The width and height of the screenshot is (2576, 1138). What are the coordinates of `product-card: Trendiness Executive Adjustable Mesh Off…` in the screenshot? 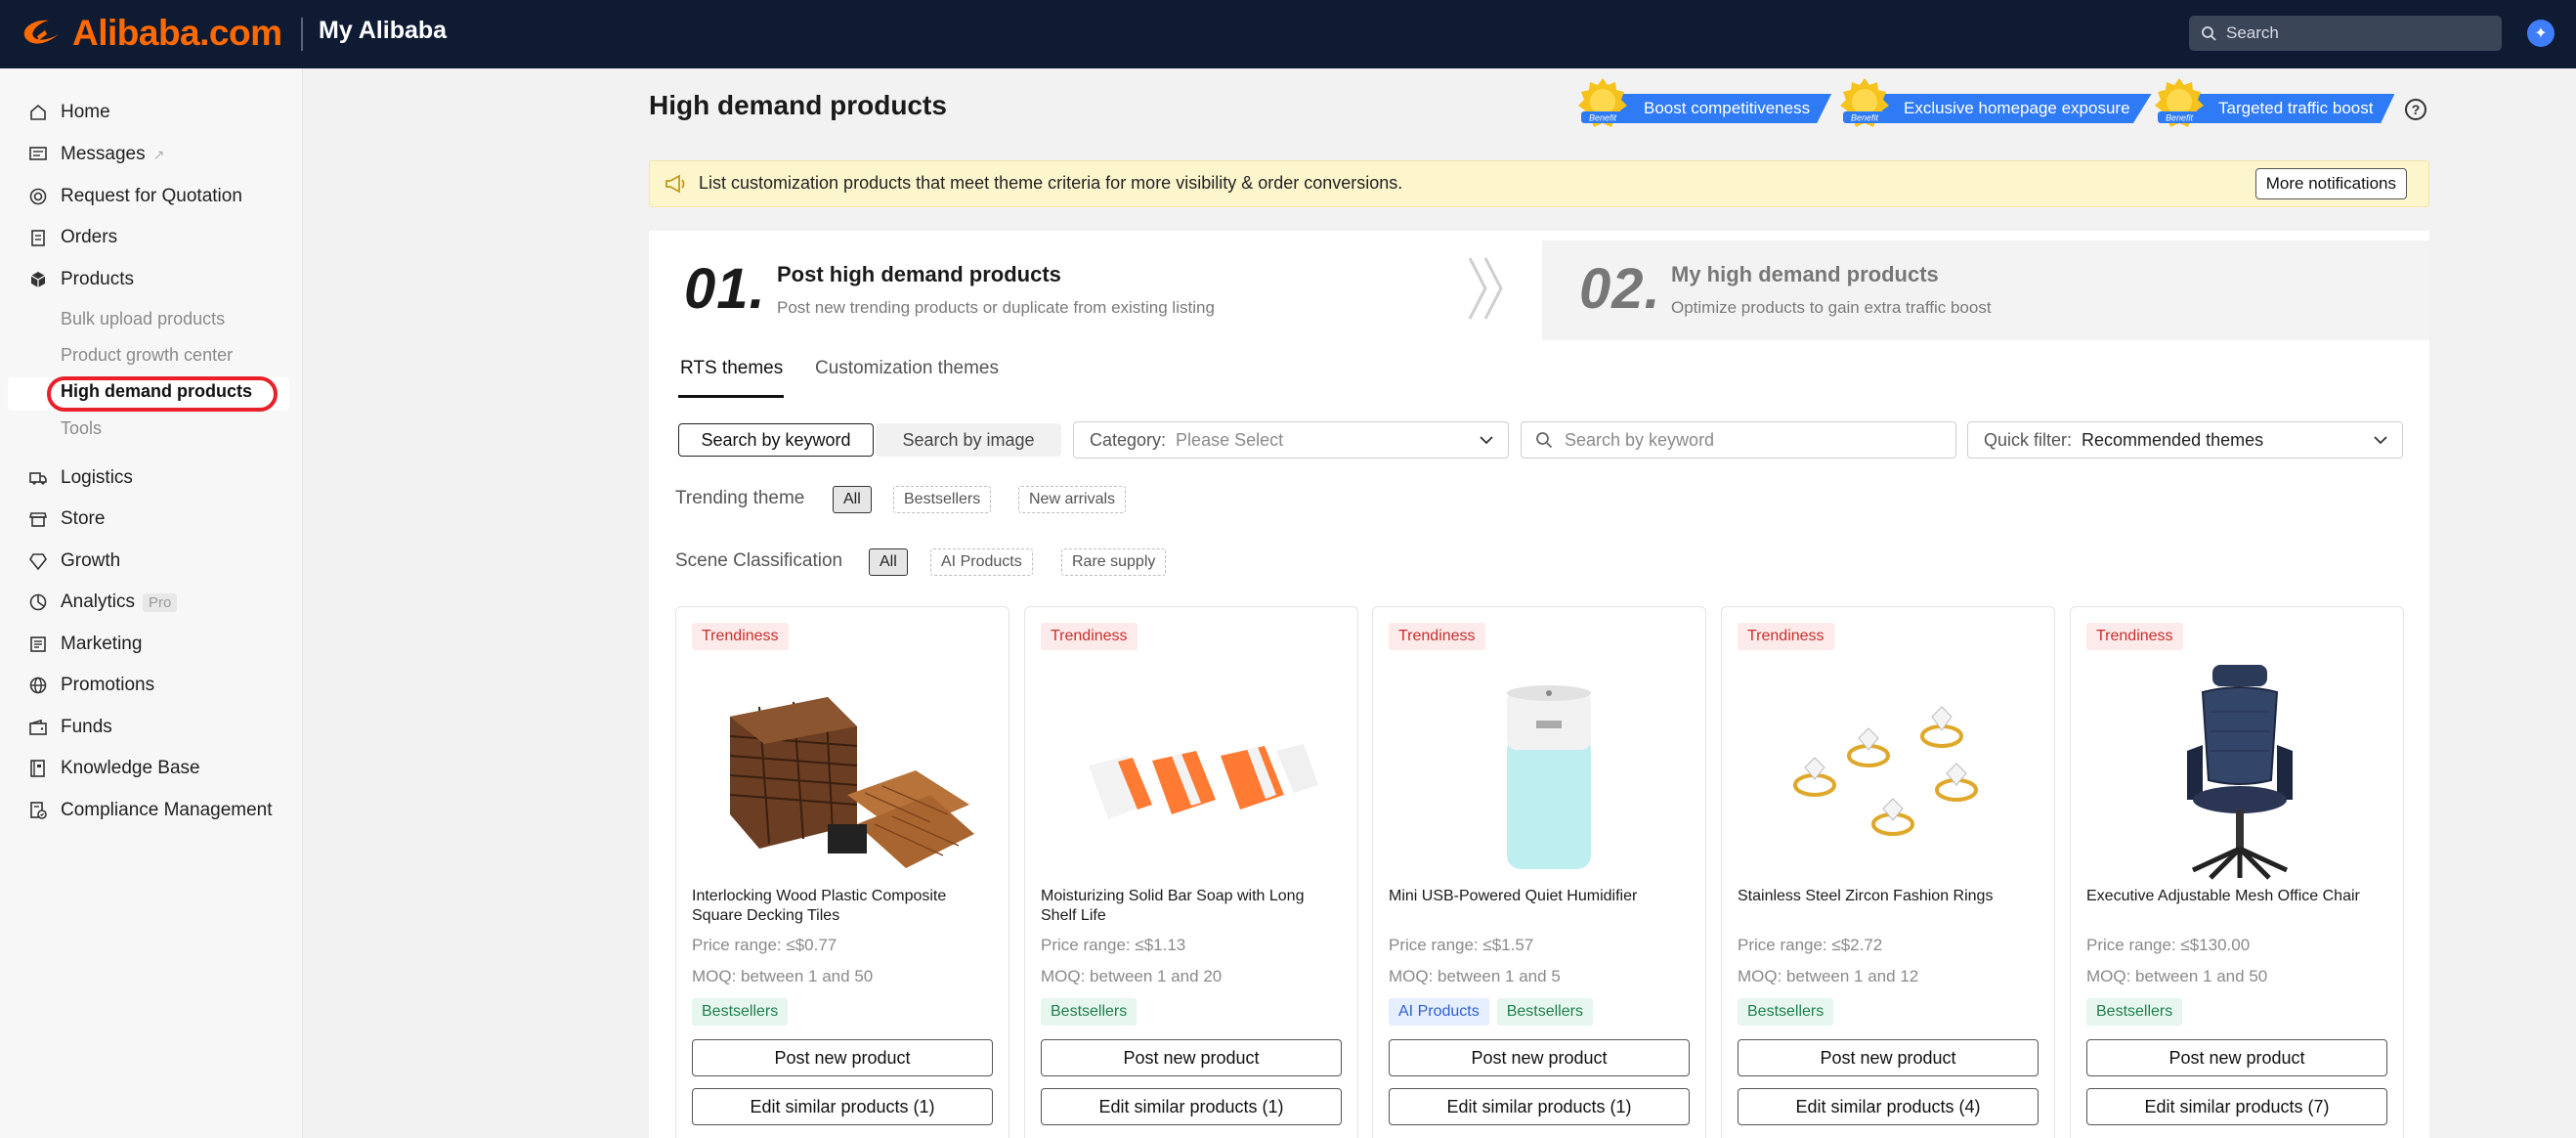 It's located at (2237, 872).